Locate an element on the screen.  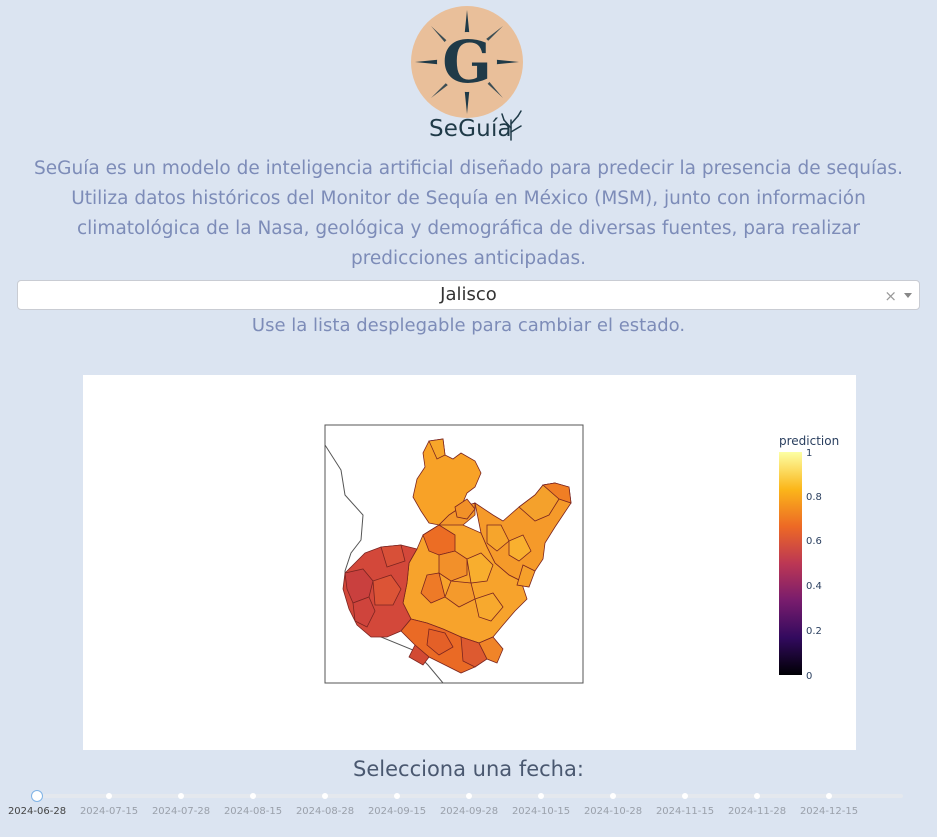
geo-frame is located at coordinates (448, 560).